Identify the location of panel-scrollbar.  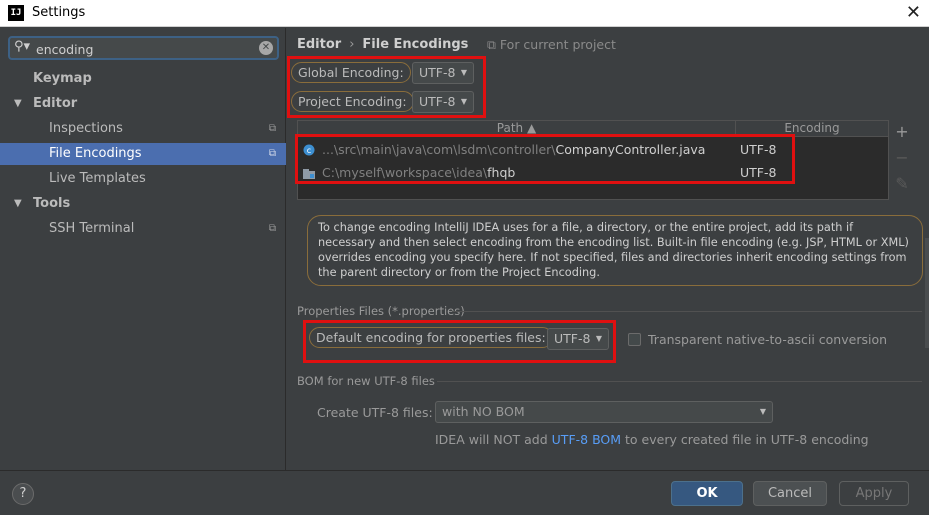
(927, 293).